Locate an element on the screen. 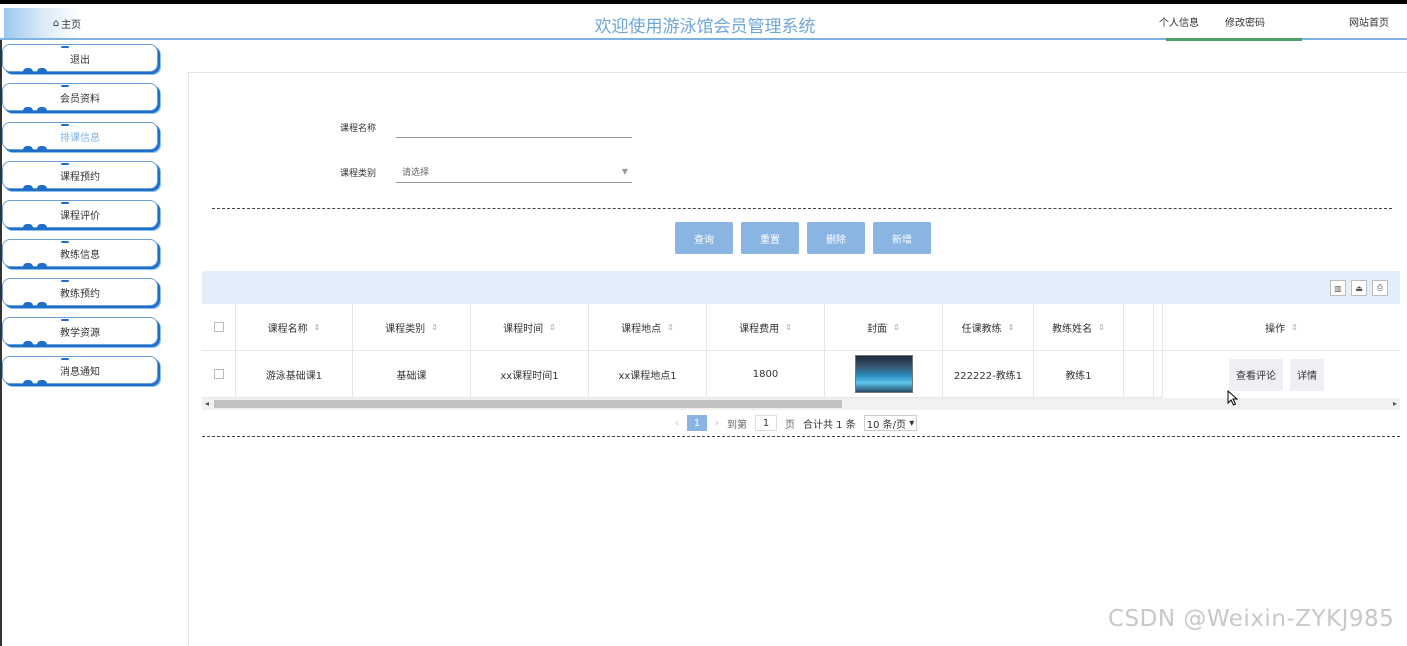  sidebar-item-coach-booking: 教练预约 is located at coordinates (80, 292).